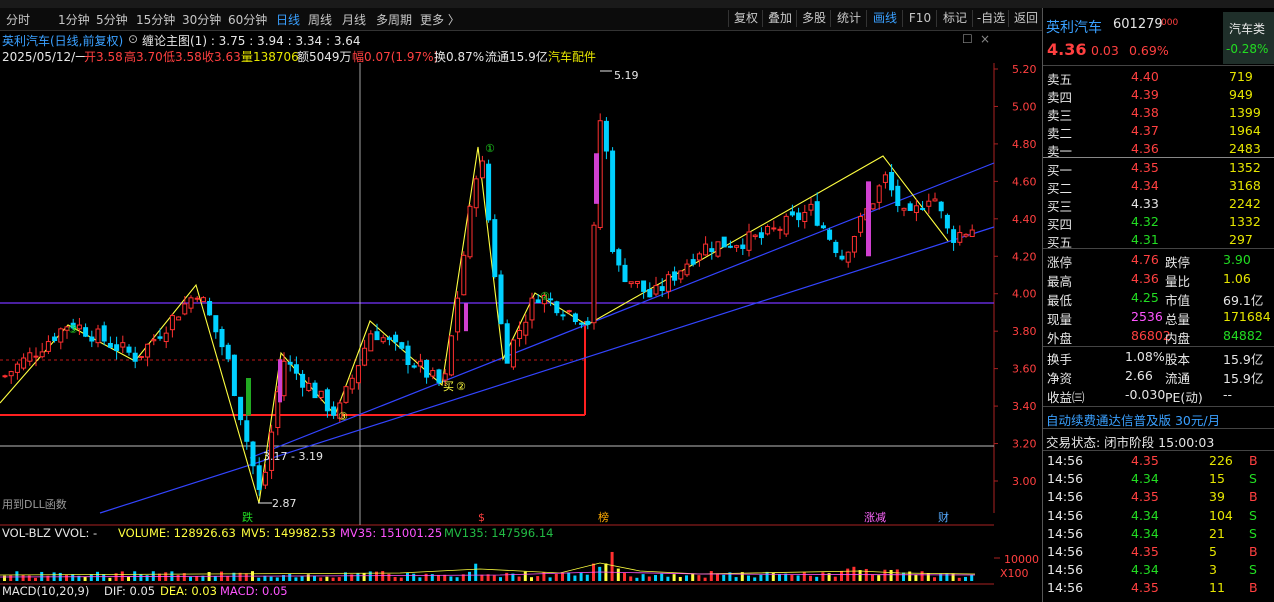 The width and height of the screenshot is (1274, 602). Describe the element at coordinates (1139, 375) in the screenshot. I see `stat-value: 2.66` at that location.